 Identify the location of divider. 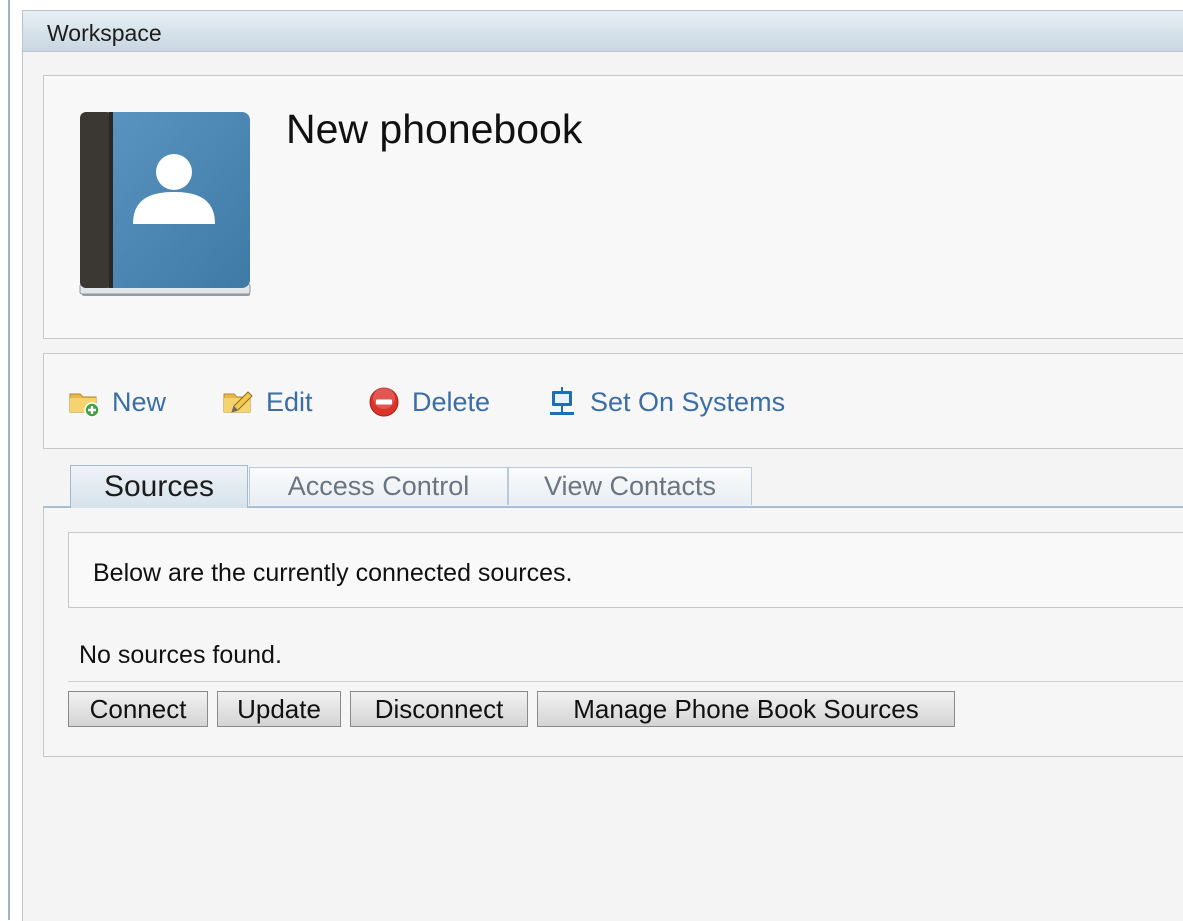
(625, 681).